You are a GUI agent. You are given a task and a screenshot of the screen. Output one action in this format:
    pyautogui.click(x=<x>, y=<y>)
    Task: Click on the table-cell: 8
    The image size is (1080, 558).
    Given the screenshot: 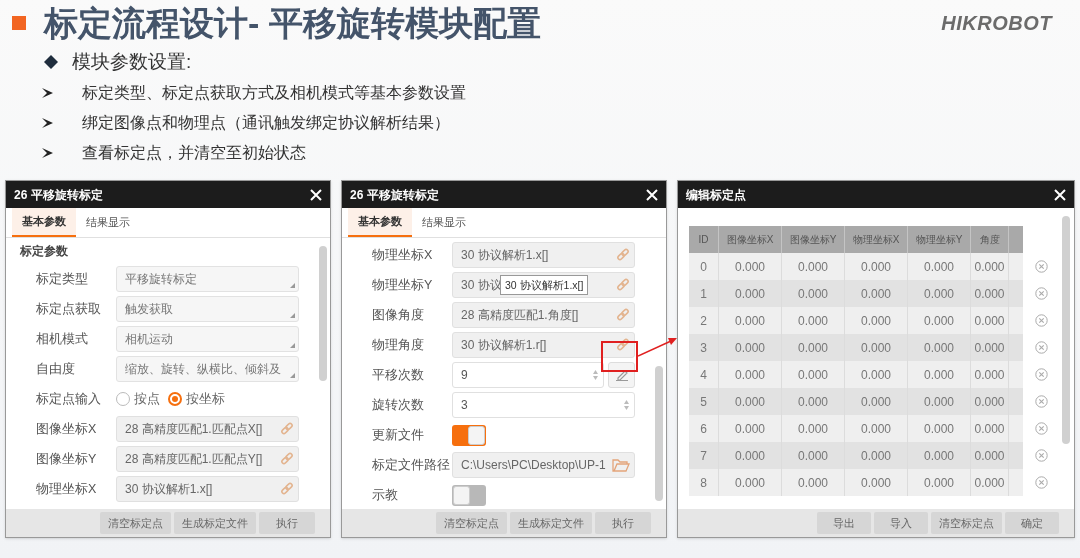 What is the action you would take?
    pyautogui.click(x=704, y=482)
    